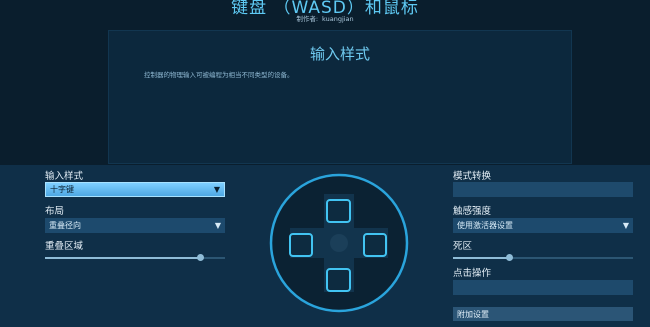 The height and width of the screenshot is (327, 650). I want to click on layout-value: 重叠径向, so click(65, 225).